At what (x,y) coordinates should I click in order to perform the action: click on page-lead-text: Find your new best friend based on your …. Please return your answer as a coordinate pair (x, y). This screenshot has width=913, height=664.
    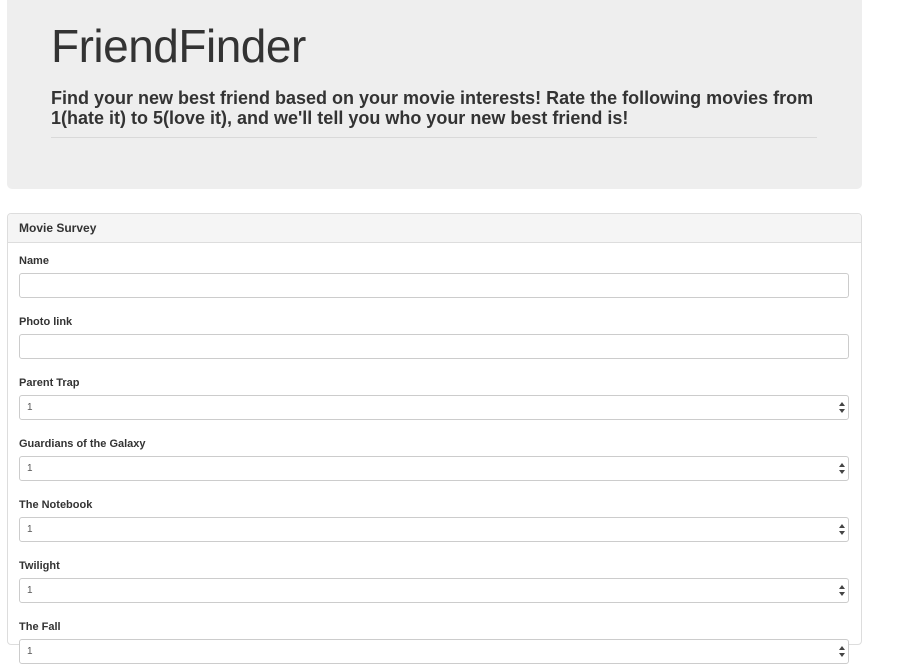
    Looking at the image, I should click on (432, 108).